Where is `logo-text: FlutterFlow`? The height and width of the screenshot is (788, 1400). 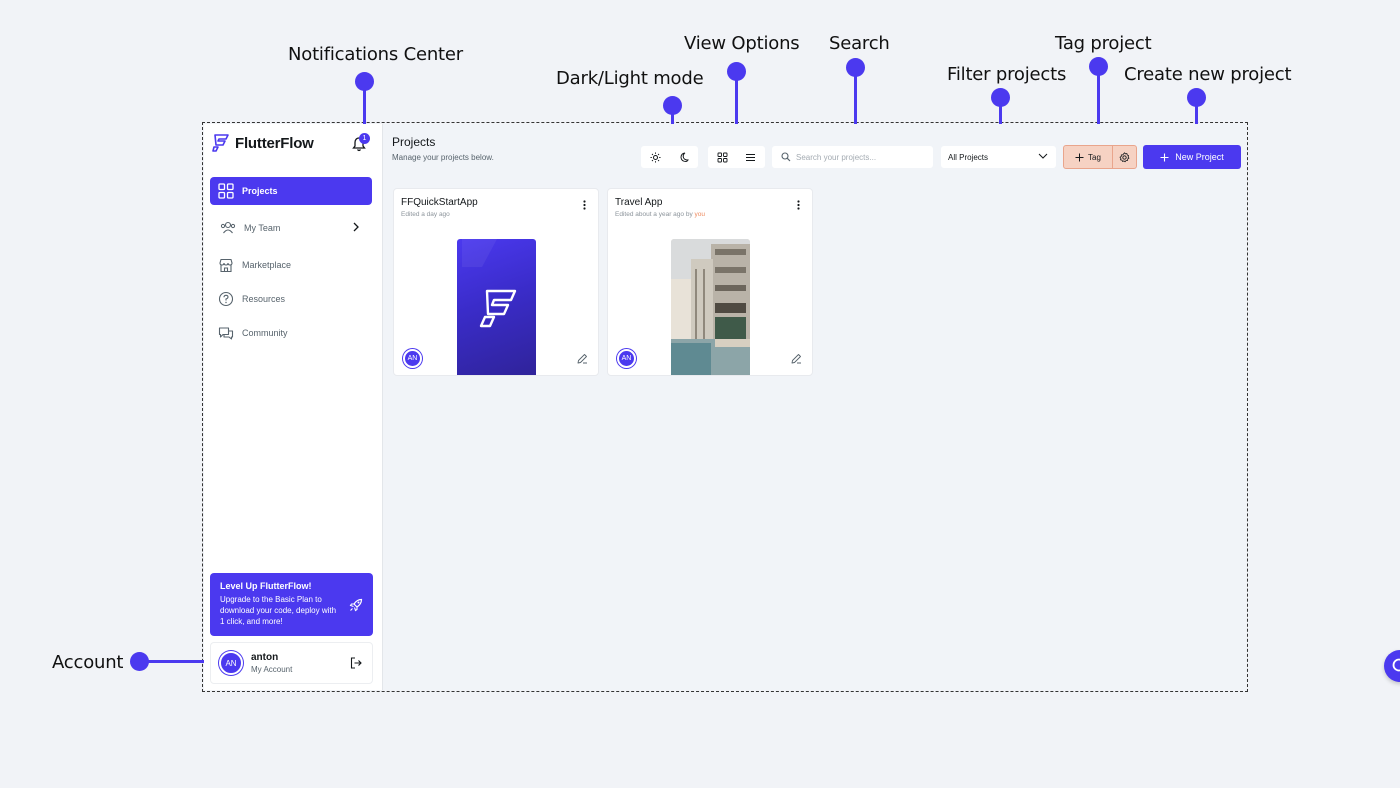 logo-text: FlutterFlow is located at coordinates (274, 143).